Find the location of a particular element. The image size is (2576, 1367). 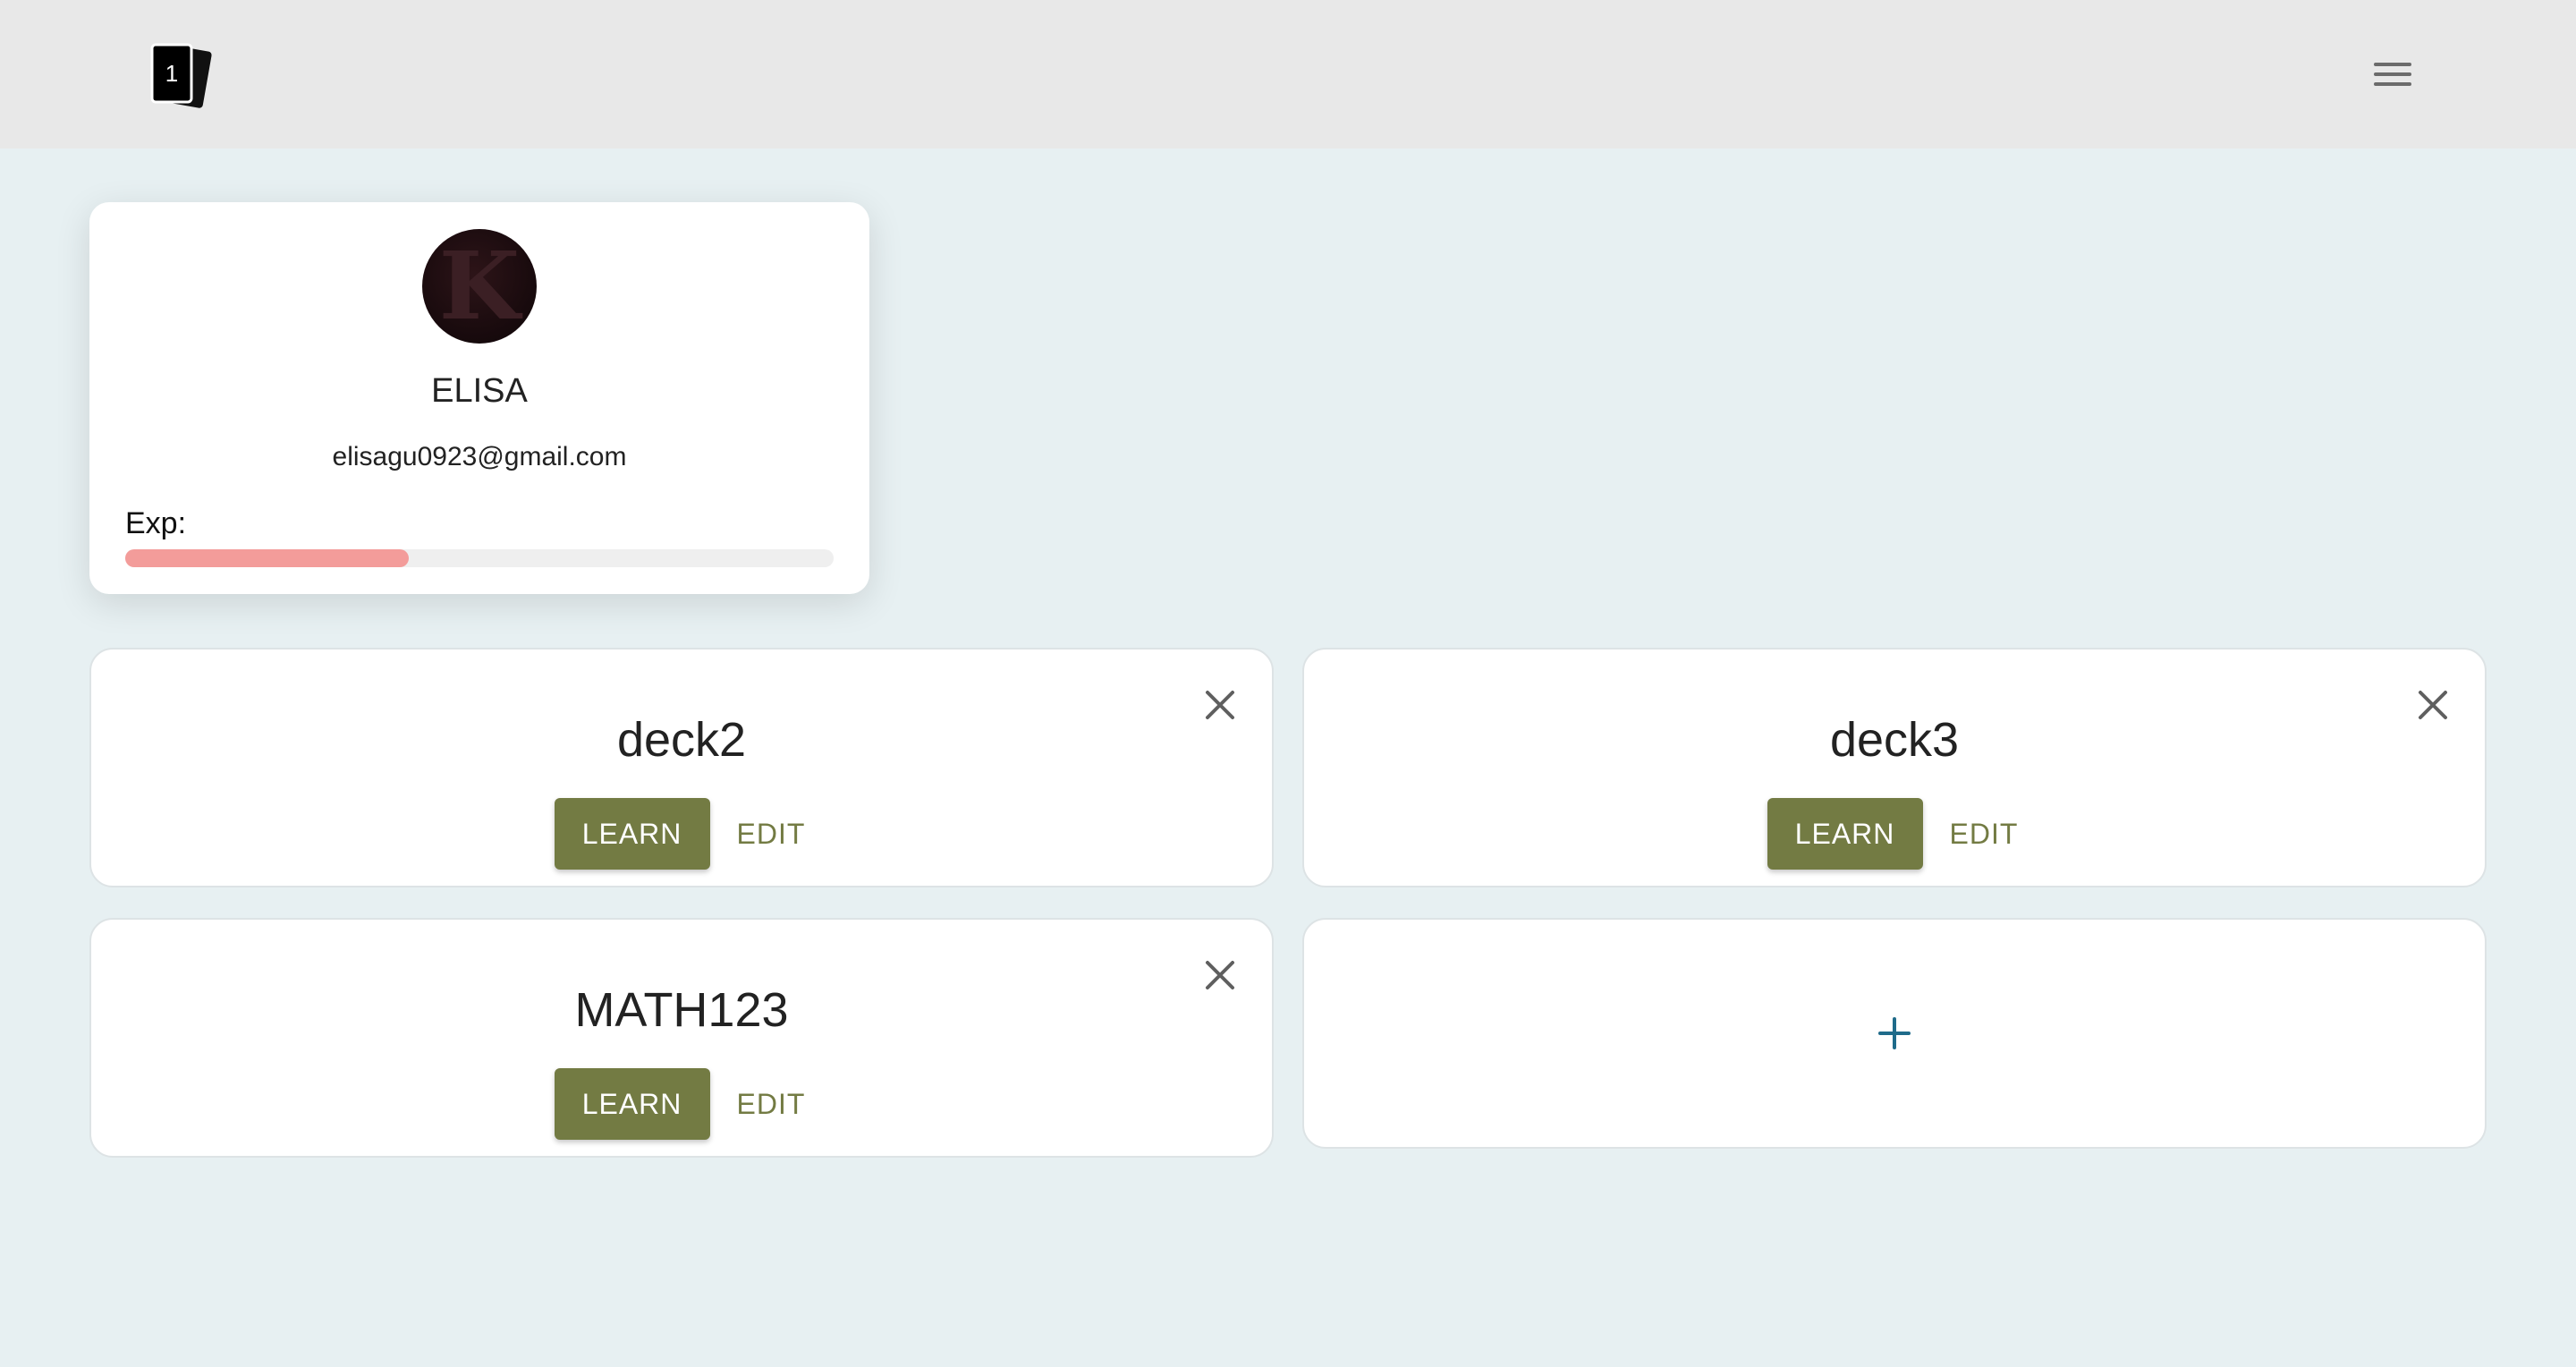

plus-icon is located at coordinates (1894, 1033).